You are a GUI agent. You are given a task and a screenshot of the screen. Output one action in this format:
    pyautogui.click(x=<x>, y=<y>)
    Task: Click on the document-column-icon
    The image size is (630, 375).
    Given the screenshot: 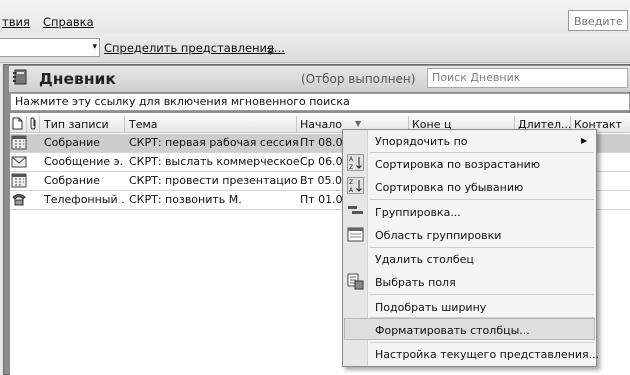 What is the action you would take?
    pyautogui.click(x=17, y=125)
    